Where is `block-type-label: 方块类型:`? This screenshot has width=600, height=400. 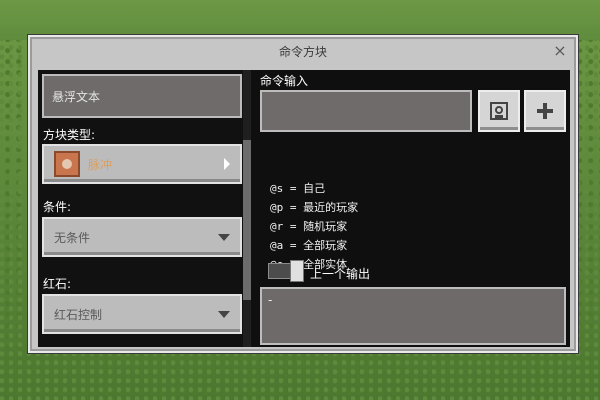
block-type-label: 方块类型: is located at coordinates (69, 135).